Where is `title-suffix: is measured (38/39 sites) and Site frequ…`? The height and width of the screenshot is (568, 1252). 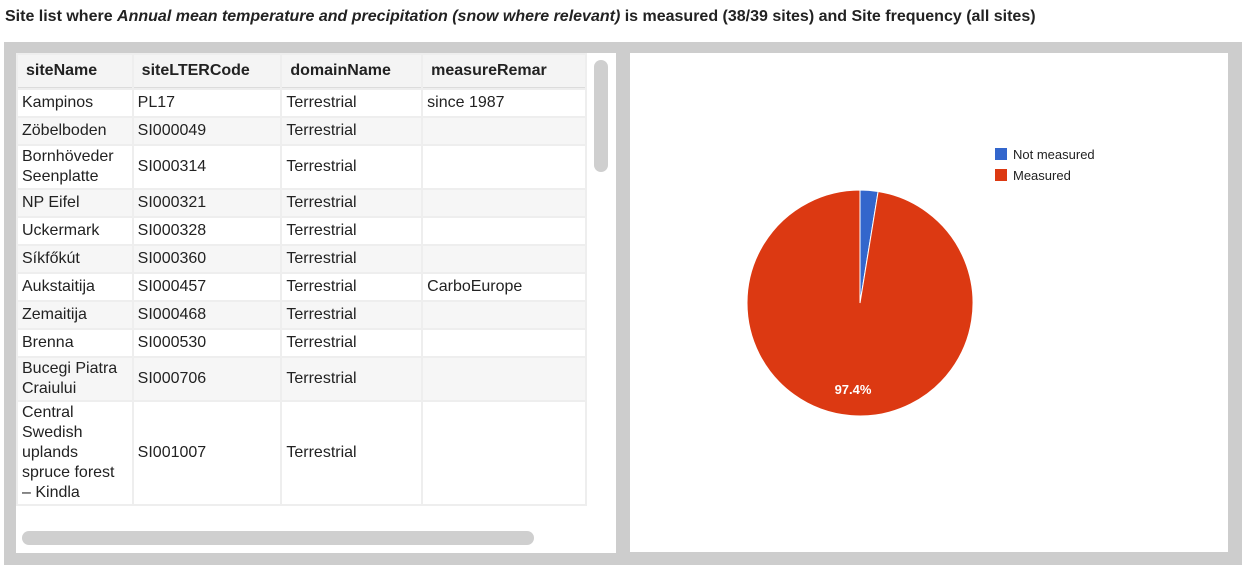
title-suffix: is measured (38/39 sites) and Site frequ… is located at coordinates (828, 16).